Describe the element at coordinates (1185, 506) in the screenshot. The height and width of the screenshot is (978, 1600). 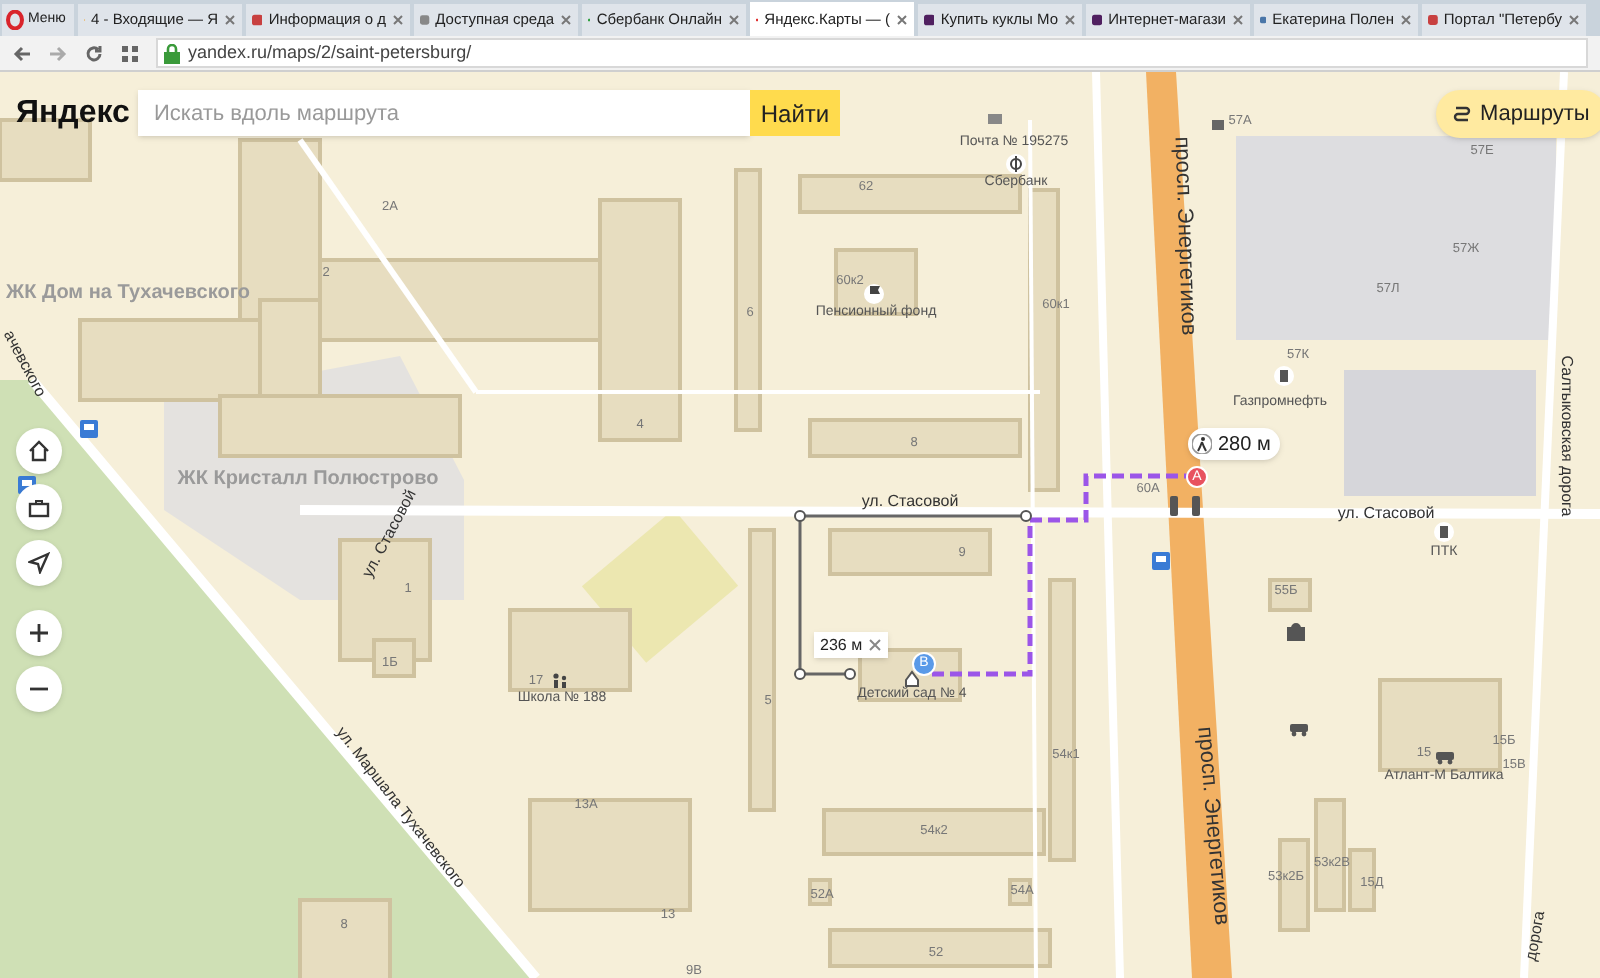
I see `traffic-light-icon` at that location.